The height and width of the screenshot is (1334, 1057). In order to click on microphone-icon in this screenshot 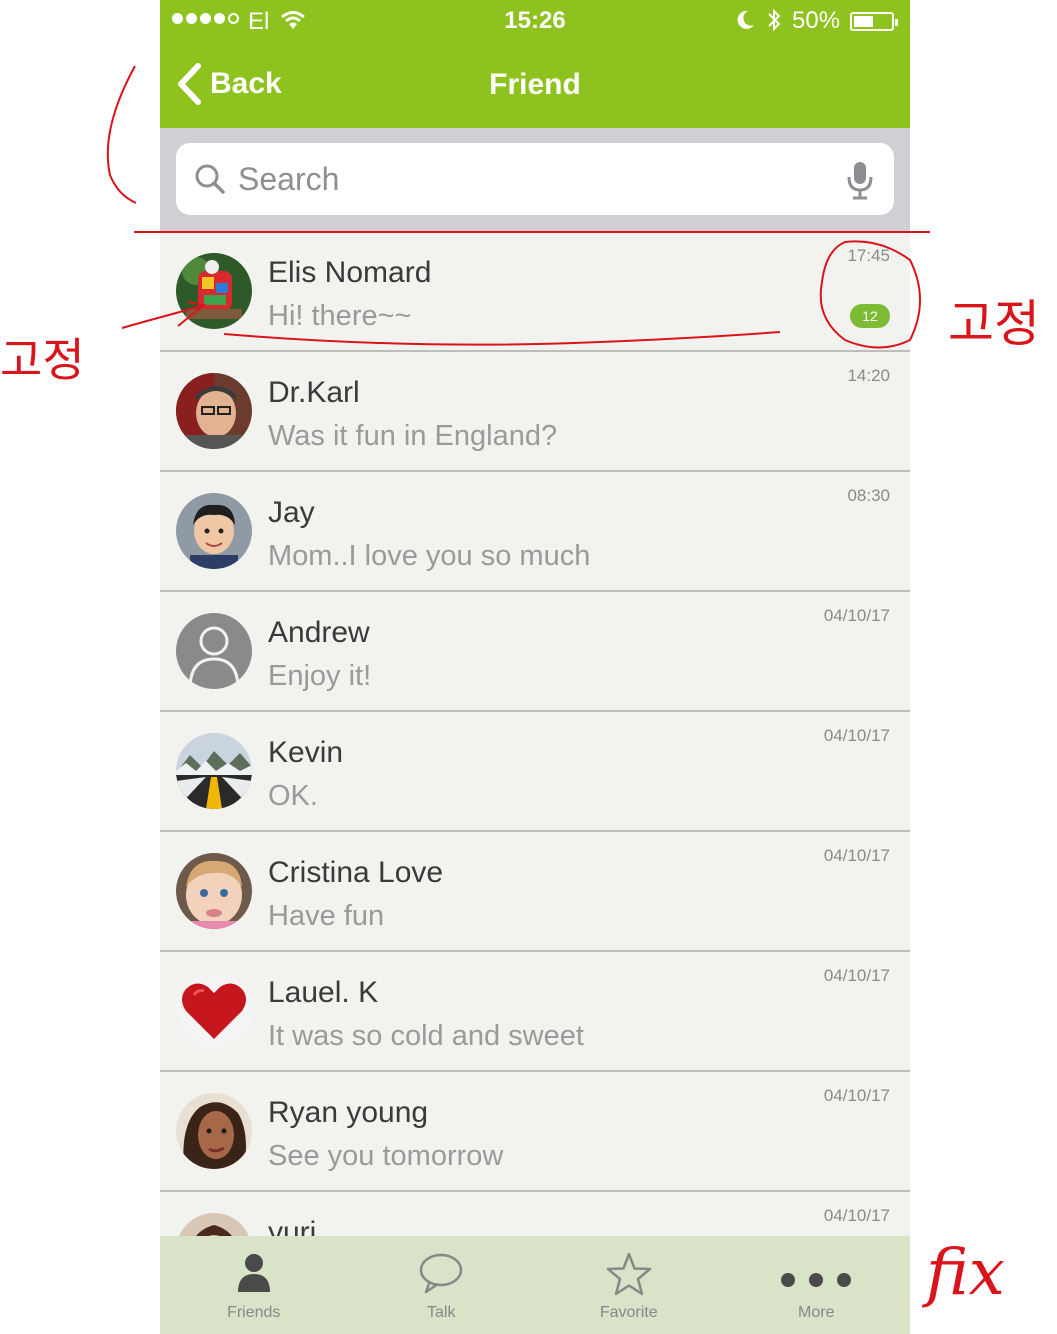, I will do `click(860, 180)`.